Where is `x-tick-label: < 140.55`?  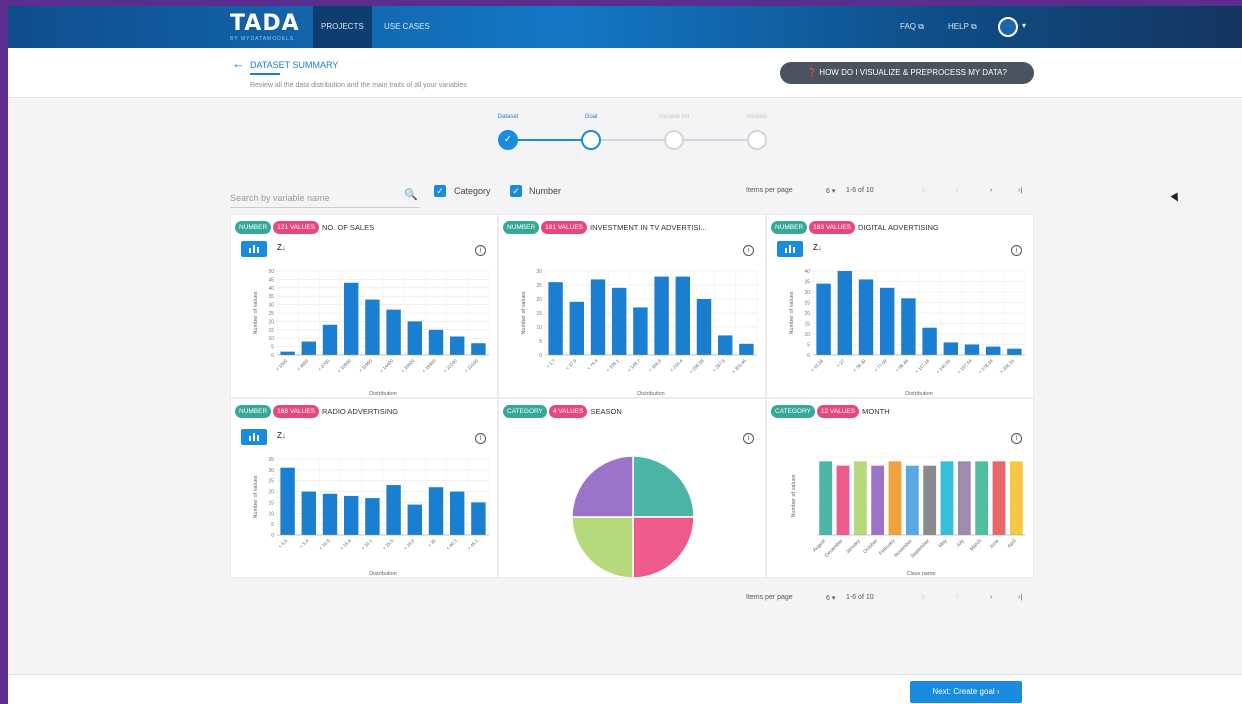 x-tick-label: < 140.55 is located at coordinates (943, 366).